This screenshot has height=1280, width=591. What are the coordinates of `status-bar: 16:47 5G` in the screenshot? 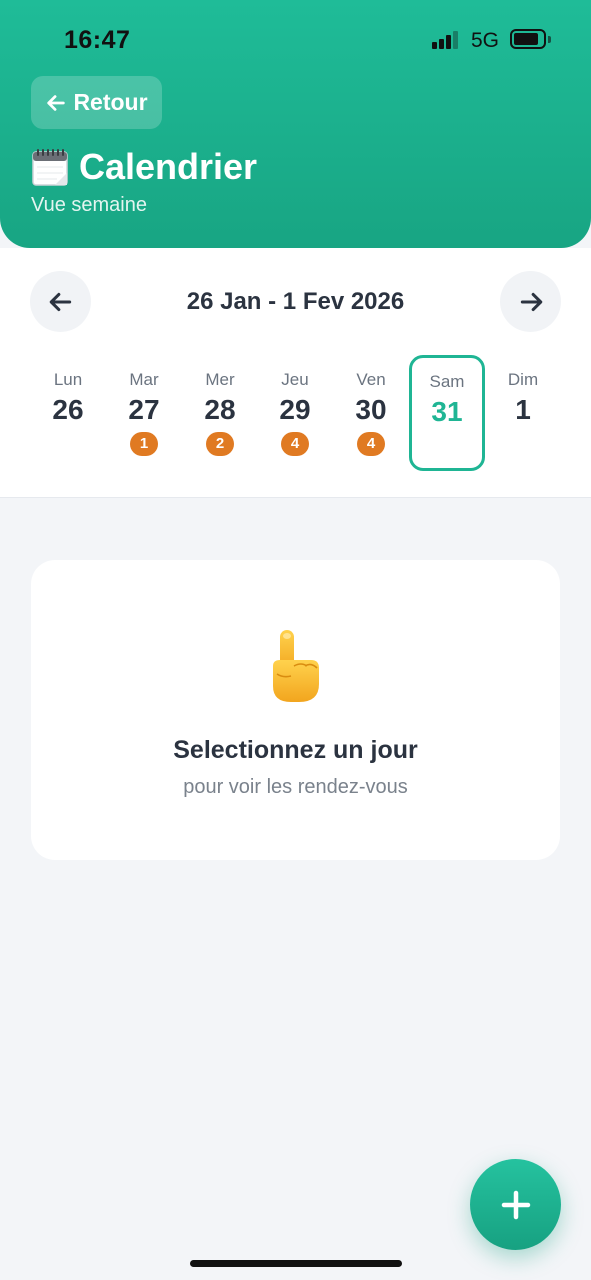 It's located at (295, 40).